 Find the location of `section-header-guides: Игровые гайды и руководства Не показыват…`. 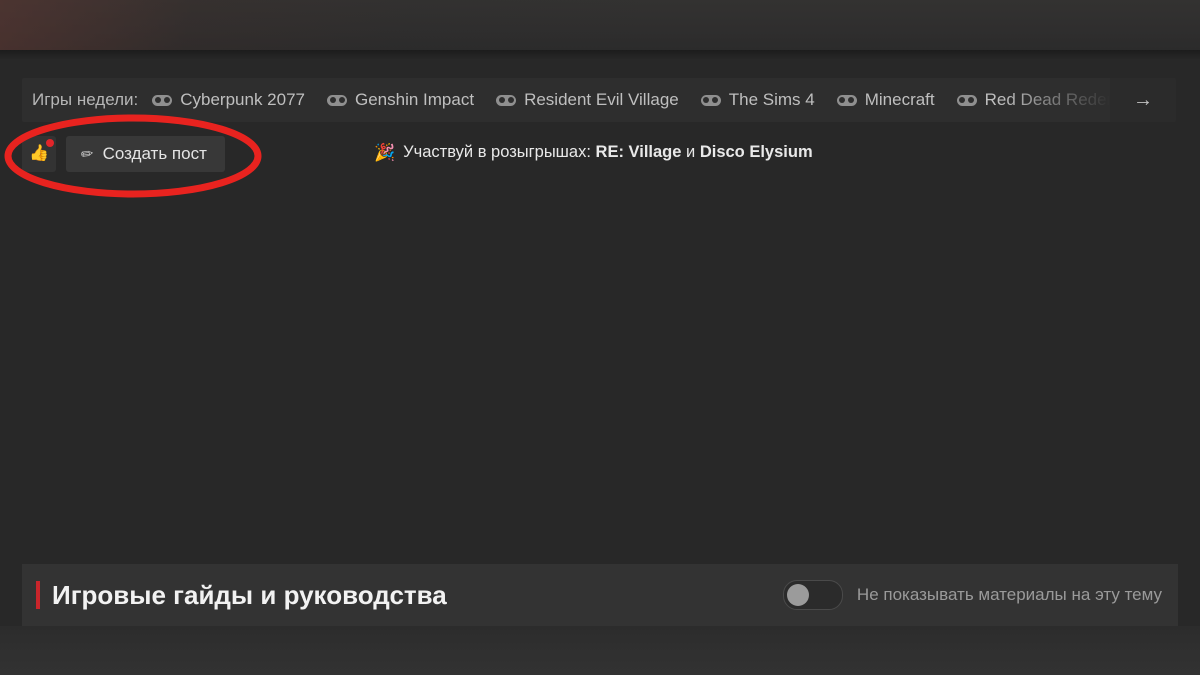

section-header-guides: Игровые гайды и руководства Не показыват… is located at coordinates (600, 595).